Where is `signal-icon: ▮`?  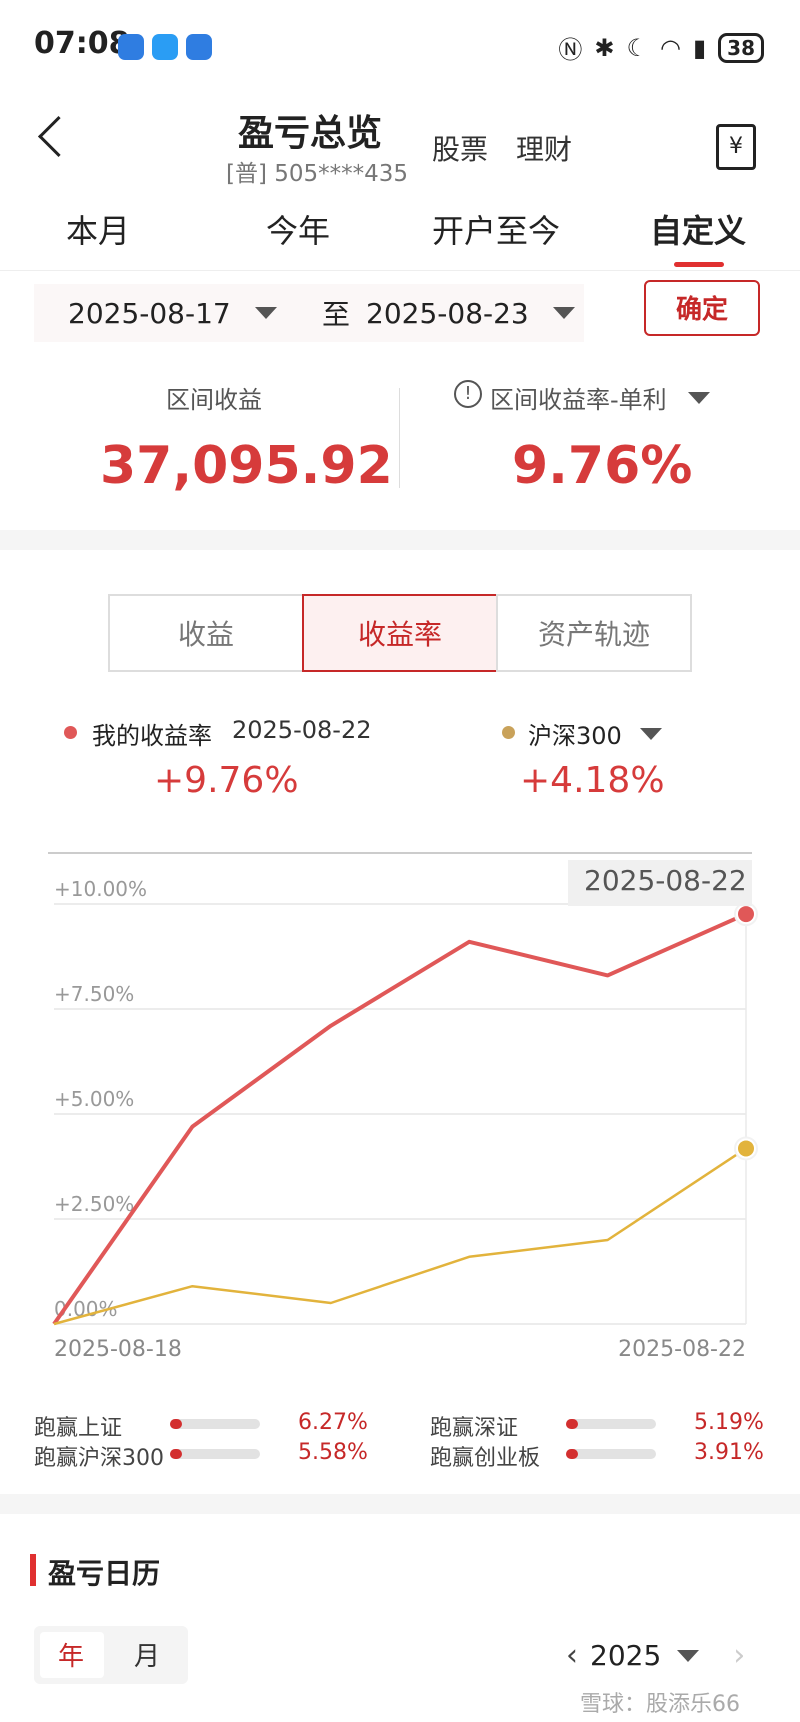
signal-icon: ▮ is located at coordinates (699, 47).